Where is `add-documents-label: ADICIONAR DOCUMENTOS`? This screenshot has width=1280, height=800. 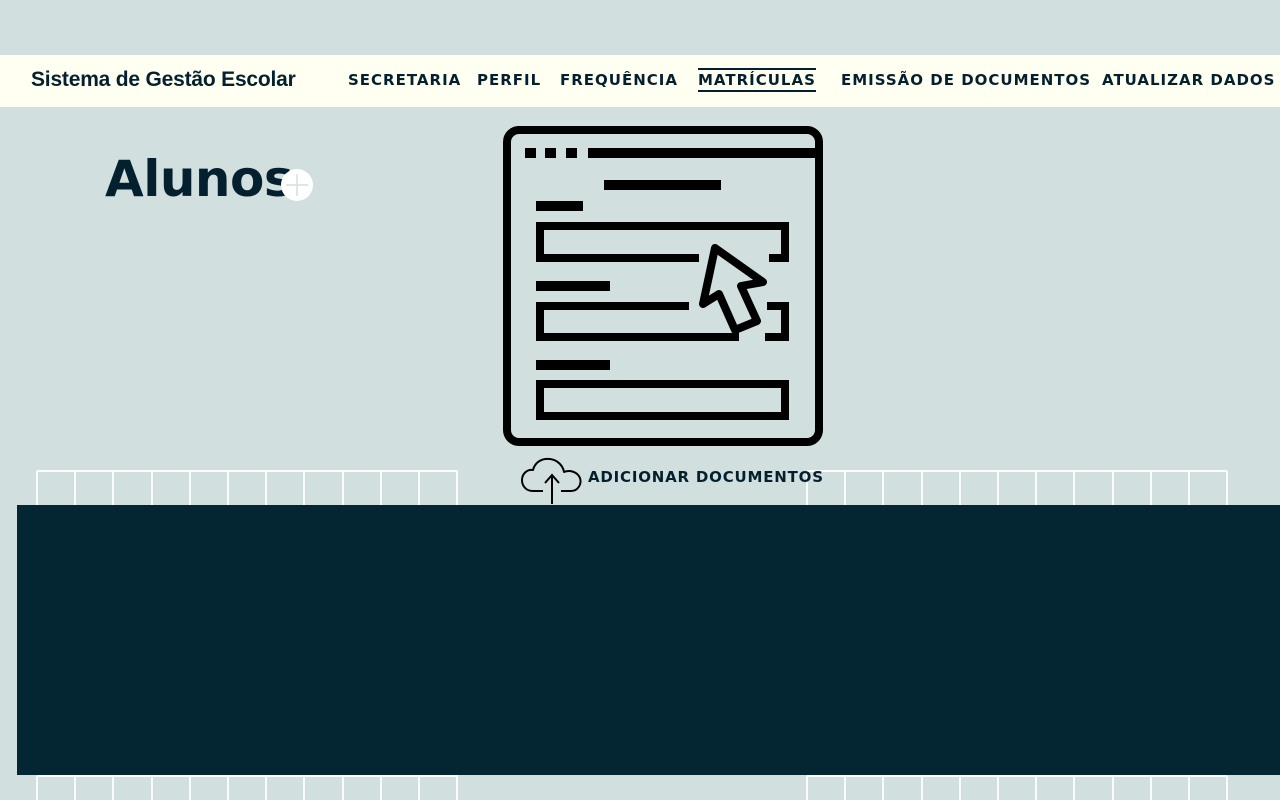
add-documents-label: ADICIONAR DOCUMENTOS is located at coordinates (706, 477).